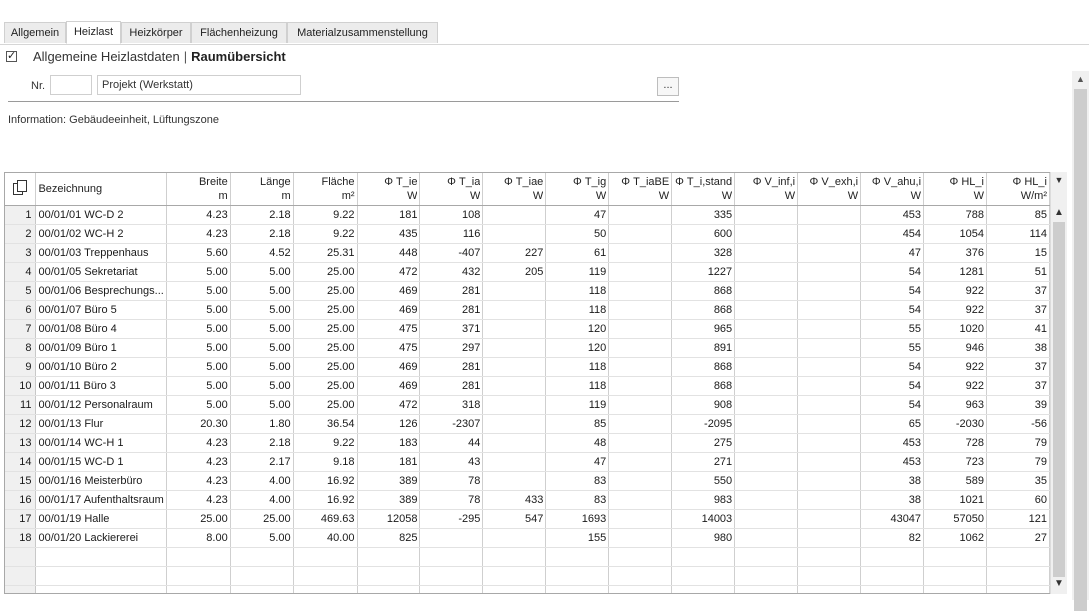  Describe the element at coordinates (101, 272) in the screenshot. I see `room-name-cell: 00/01/05 Sekretariat` at that location.